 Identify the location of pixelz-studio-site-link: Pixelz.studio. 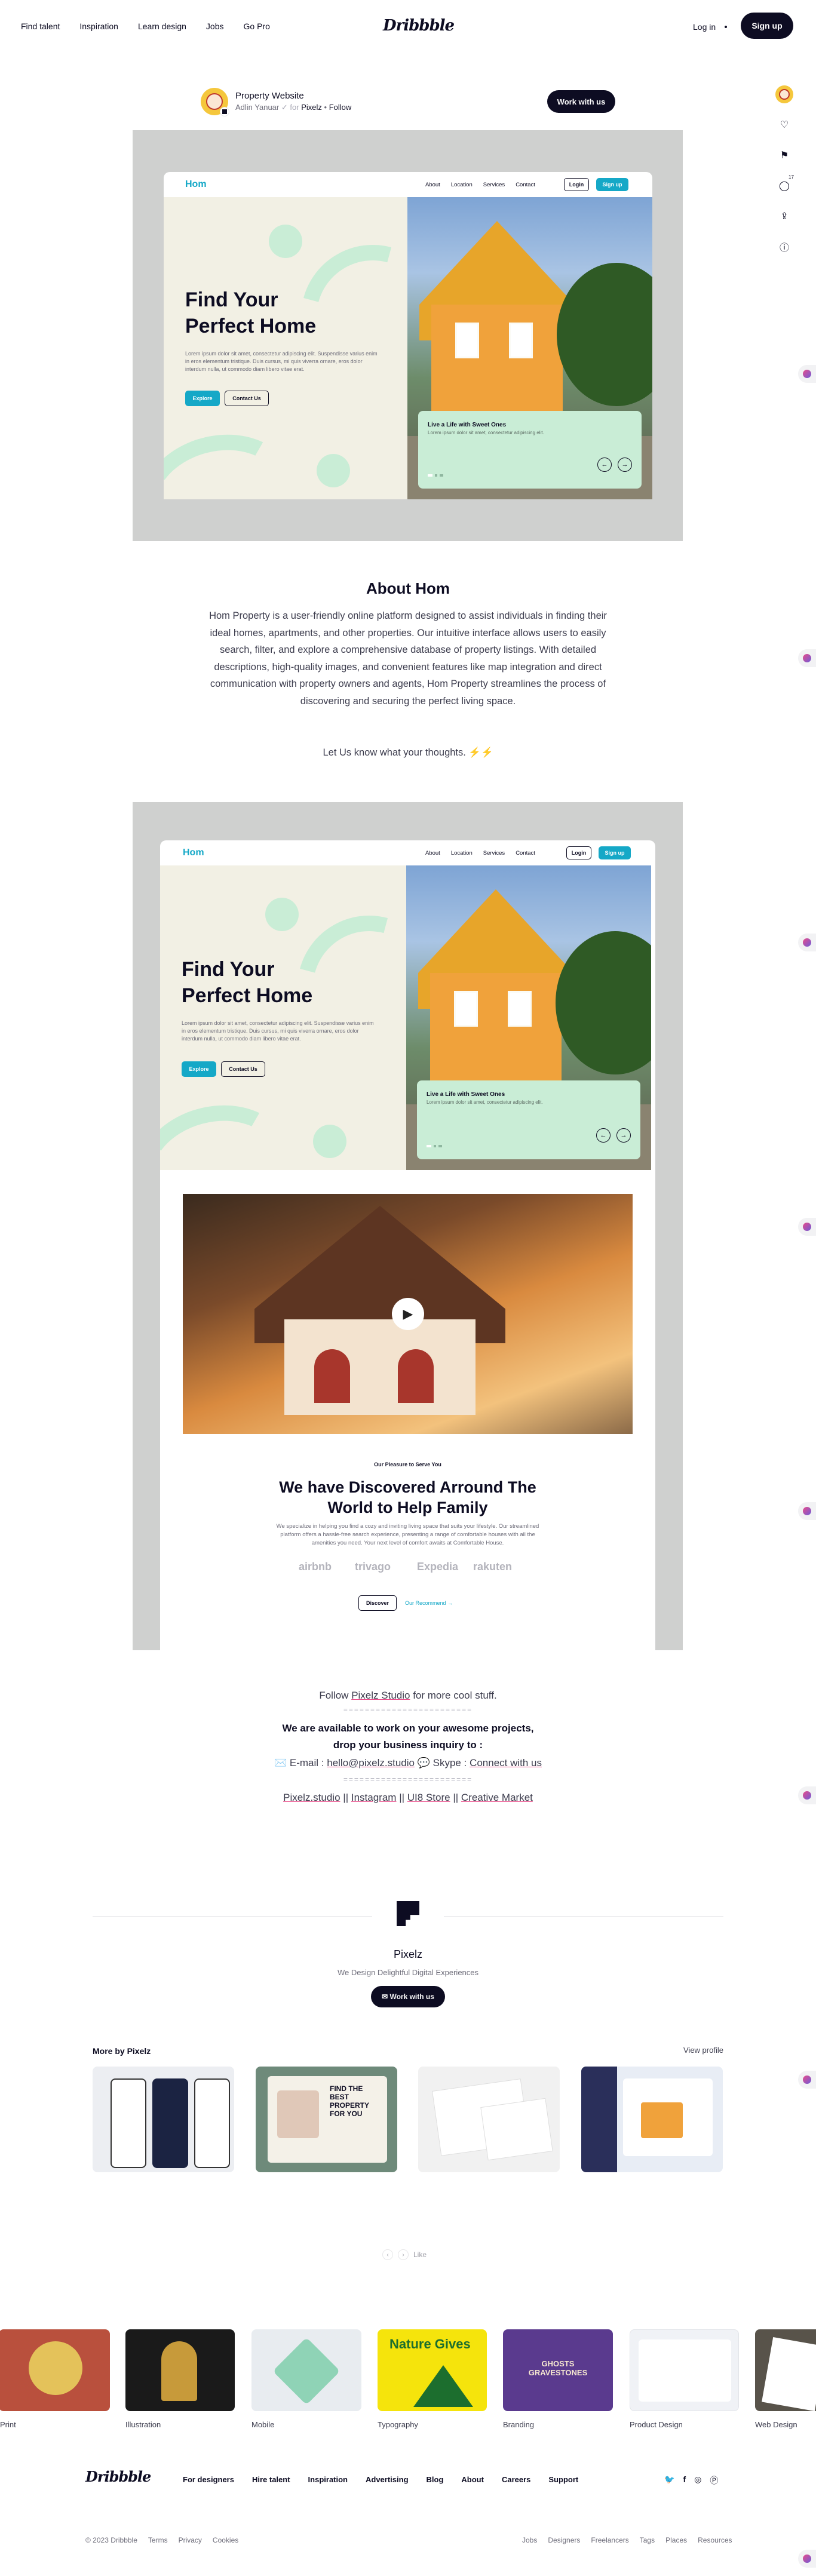
(311, 1797).